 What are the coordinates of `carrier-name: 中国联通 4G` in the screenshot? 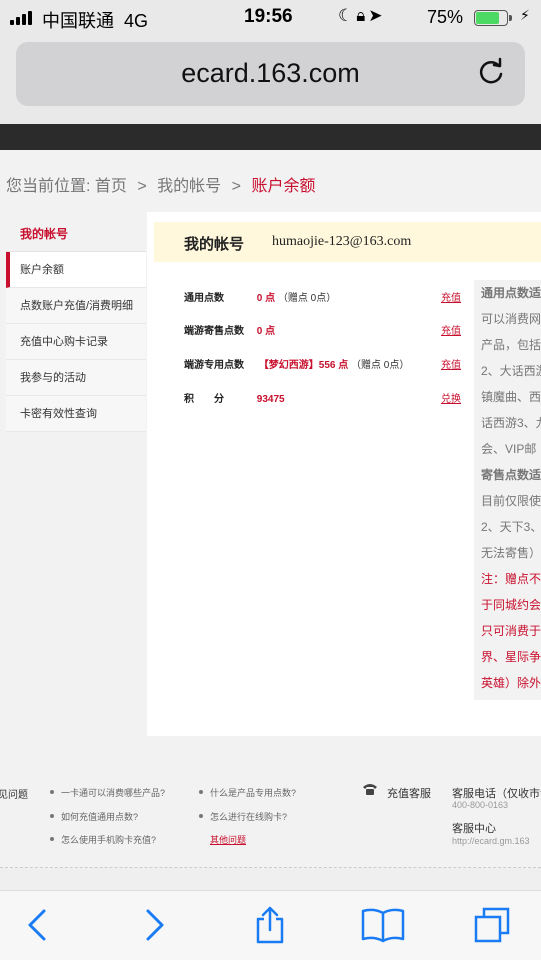 It's located at (95, 21).